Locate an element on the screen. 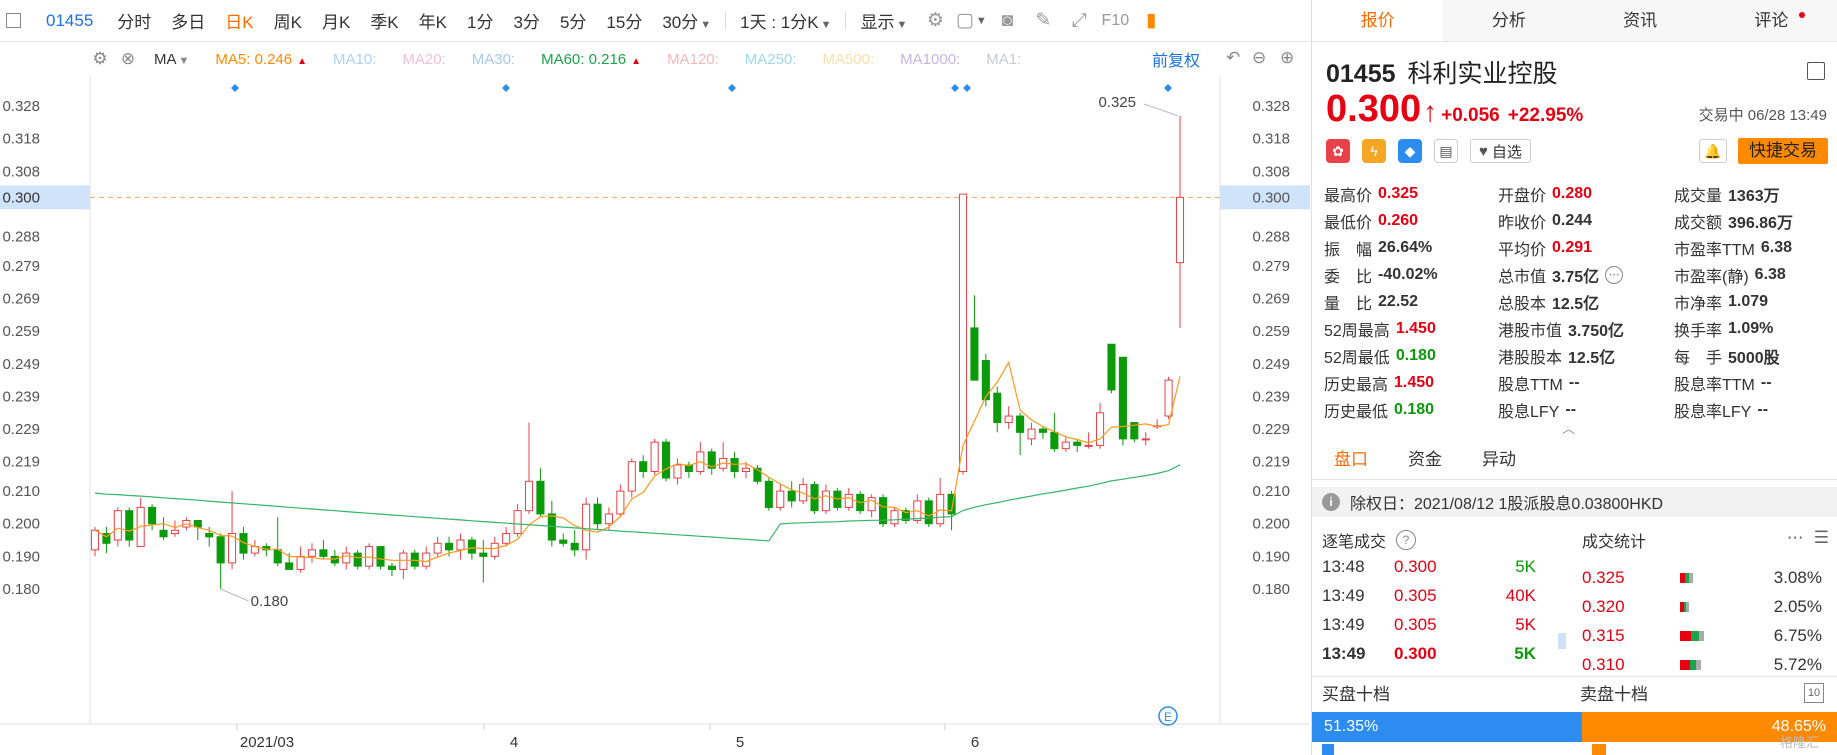 The image size is (1837, 755). y-tick-left: 0.279 is located at coordinates (21, 266).